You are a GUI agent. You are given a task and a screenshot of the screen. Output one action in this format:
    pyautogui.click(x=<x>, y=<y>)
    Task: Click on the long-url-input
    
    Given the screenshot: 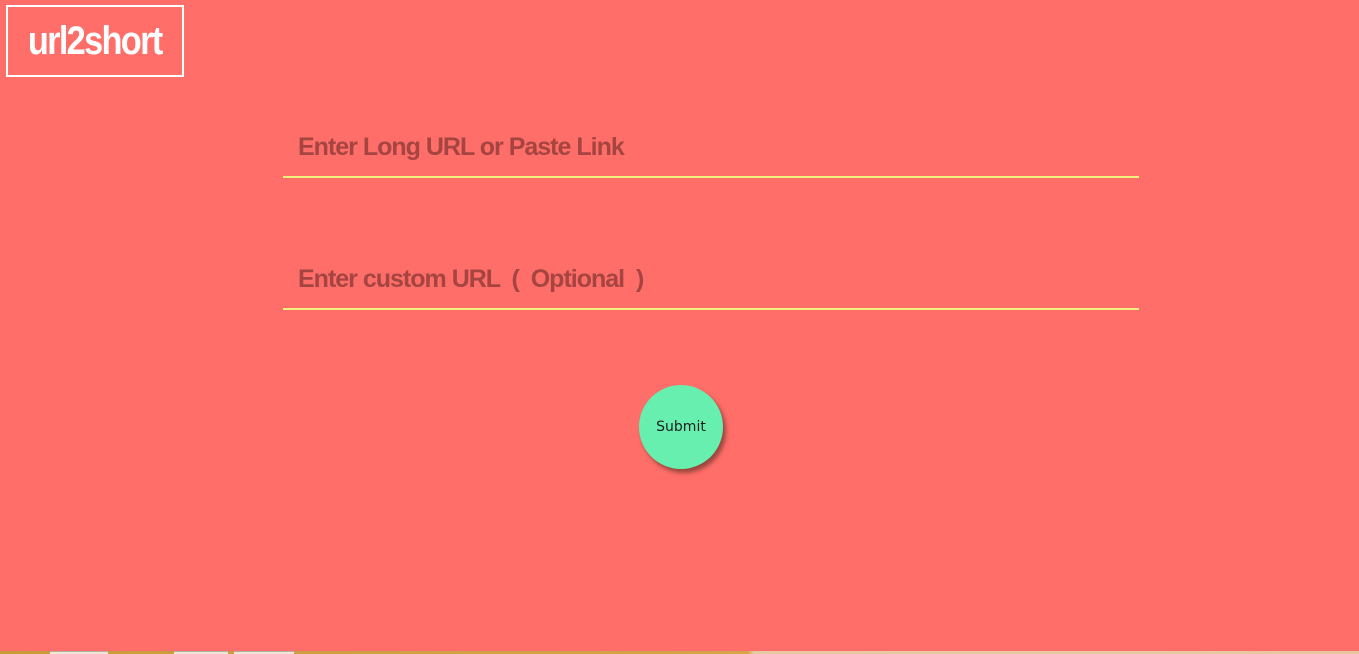 What is the action you would take?
    pyautogui.click(x=711, y=147)
    